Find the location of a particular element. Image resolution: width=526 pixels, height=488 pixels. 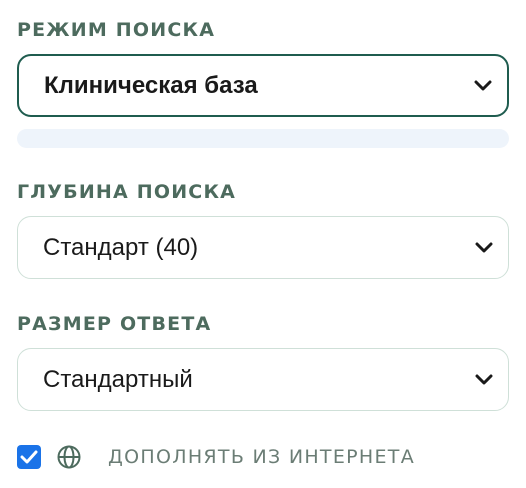

answer-size-label: РАЗМЕР ОТВЕТА is located at coordinates (114, 324).